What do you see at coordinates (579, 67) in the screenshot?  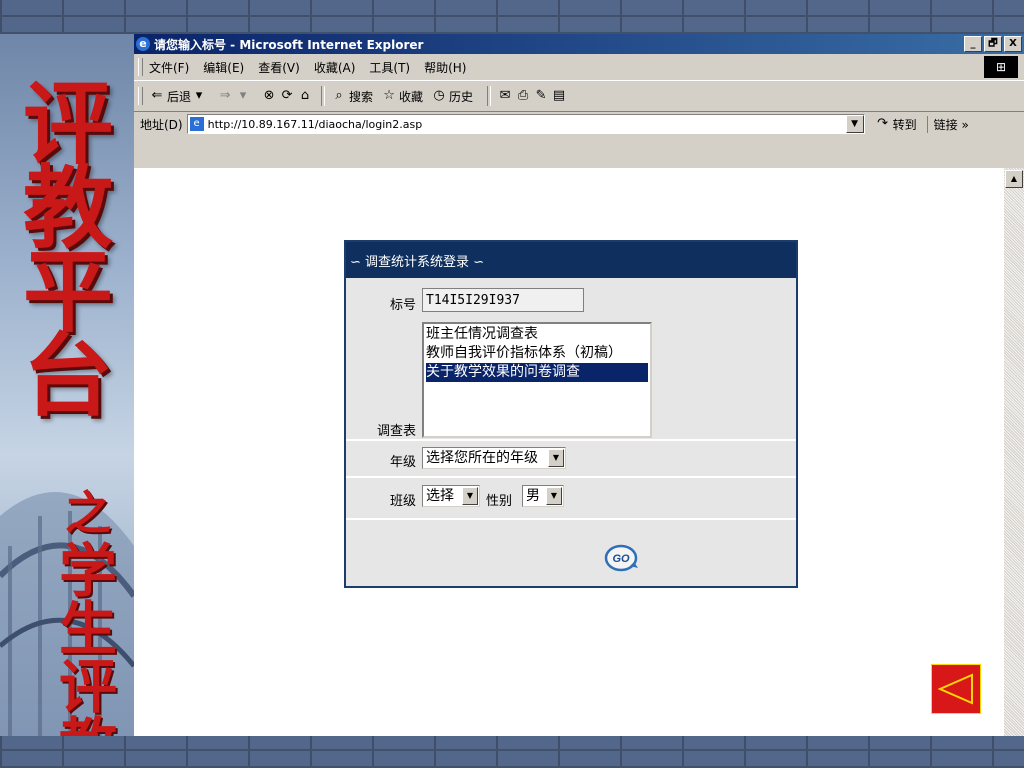 I see `menu-bar: 文件(F) 编辑(E) 查看(V) 收藏(A) 工具(T) 帮助(H) ⊞` at bounding box center [579, 67].